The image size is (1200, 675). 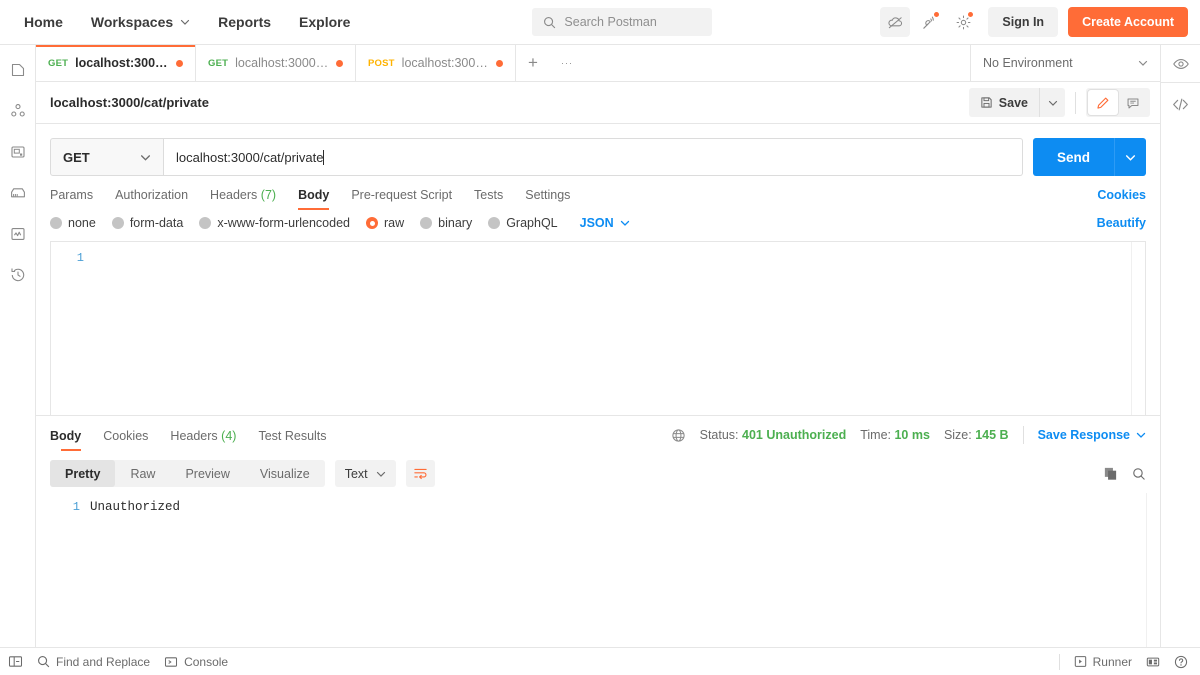 I want to click on send-options-button, so click(x=1130, y=157).